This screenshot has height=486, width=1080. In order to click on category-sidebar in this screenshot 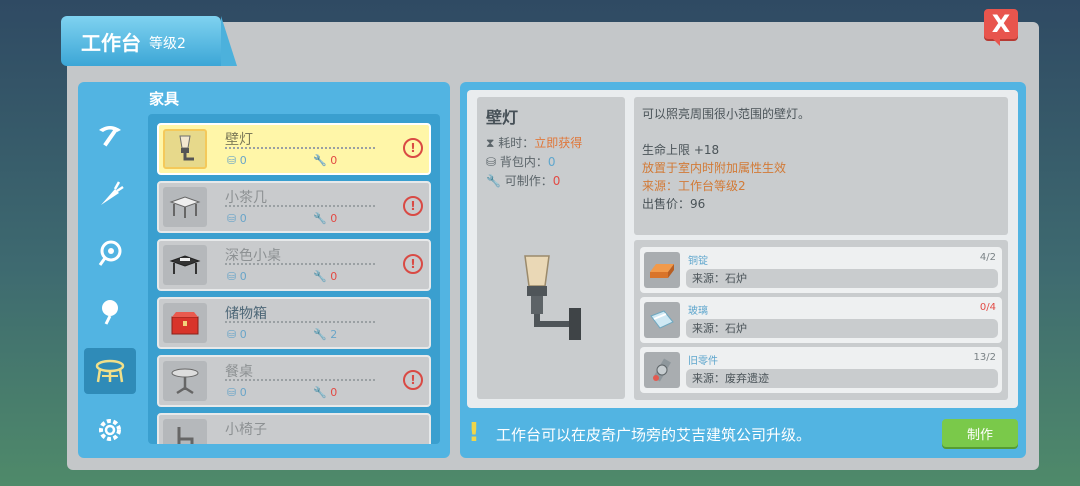, I will do `click(112, 289)`.